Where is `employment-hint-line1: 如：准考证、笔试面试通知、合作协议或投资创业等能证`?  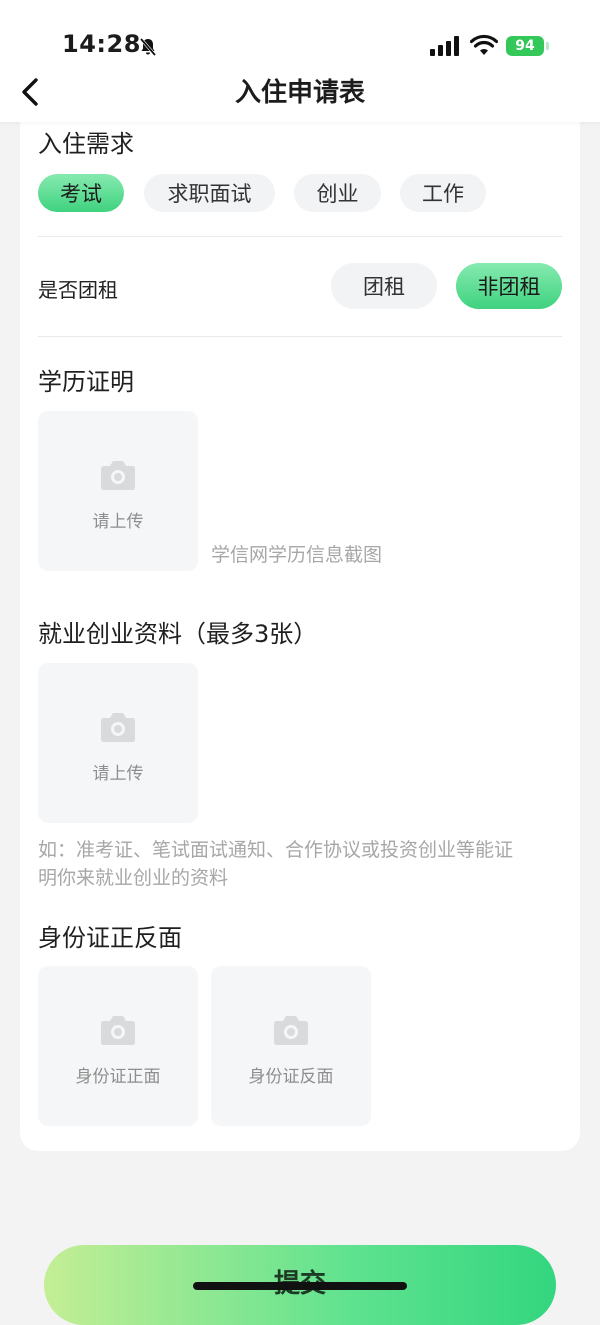
employment-hint-line1: 如：准考证、笔试面试通知、合作协议或投资创业等能证 is located at coordinates (276, 850).